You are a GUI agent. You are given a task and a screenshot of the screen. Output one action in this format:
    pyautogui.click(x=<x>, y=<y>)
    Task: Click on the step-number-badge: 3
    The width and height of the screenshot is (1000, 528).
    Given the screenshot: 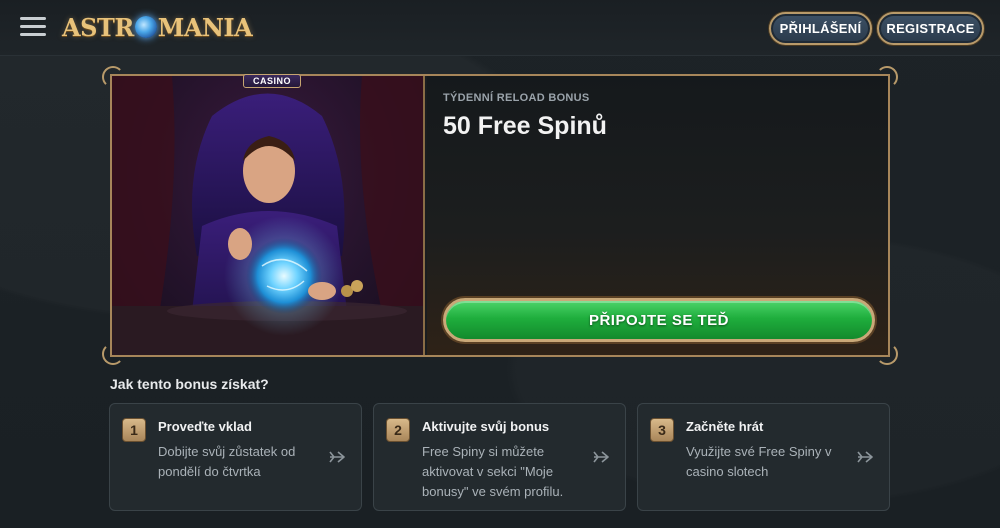 What is the action you would take?
    pyautogui.click(x=662, y=430)
    